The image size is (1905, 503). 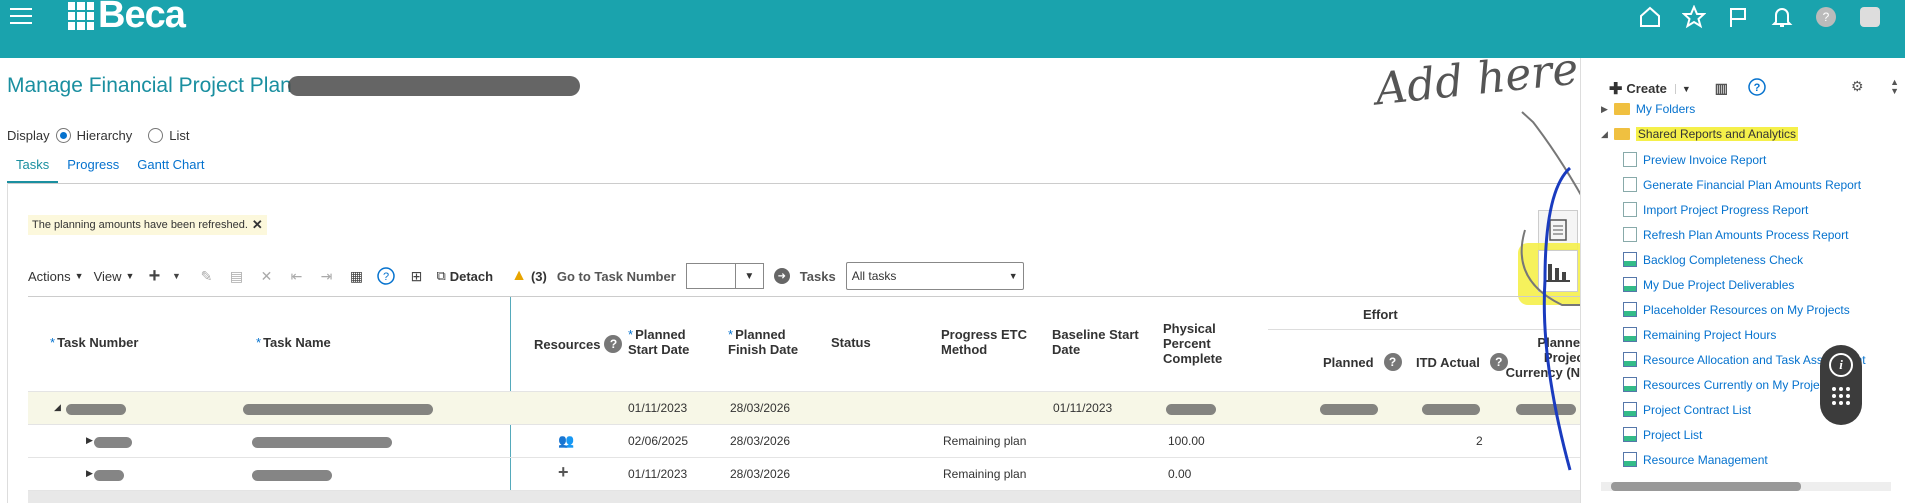 What do you see at coordinates (1708, 284) in the screenshot?
I see `report-item: My Due Project Deliverables` at bounding box center [1708, 284].